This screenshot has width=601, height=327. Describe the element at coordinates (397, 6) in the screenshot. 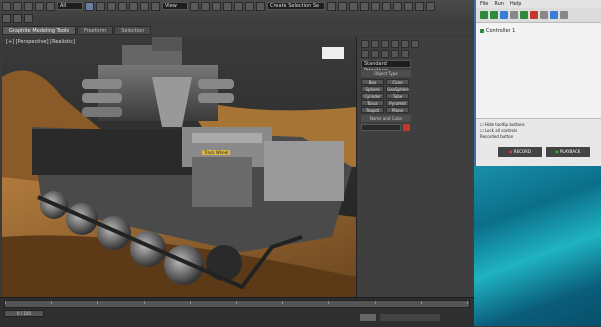

I see `material-editor-icon` at that location.